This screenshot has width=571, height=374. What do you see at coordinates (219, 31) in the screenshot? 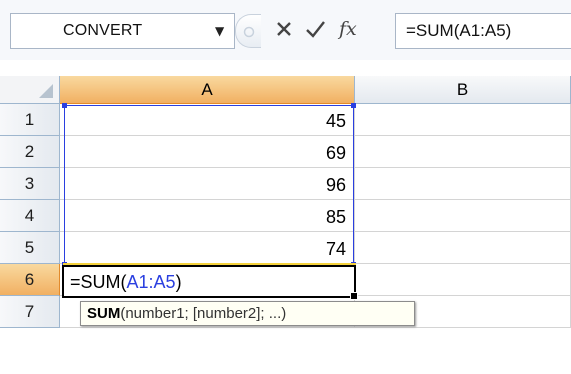
I see `chevron-down-icon: ▼` at bounding box center [219, 31].